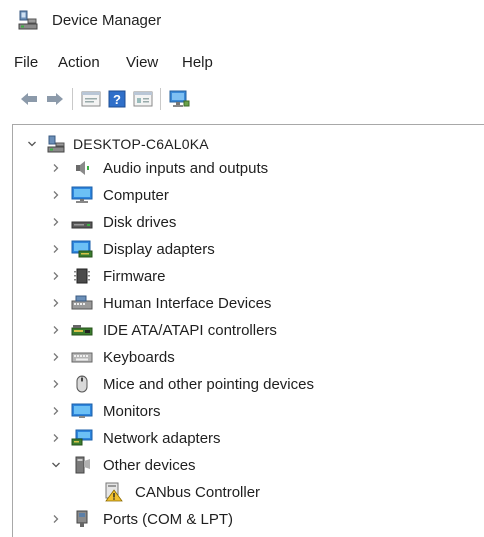 Image resolution: width=484 pixels, height=537 pixels. What do you see at coordinates (198, 492) in the screenshot?
I see `tree-item-label: CANbus Controller` at bounding box center [198, 492].